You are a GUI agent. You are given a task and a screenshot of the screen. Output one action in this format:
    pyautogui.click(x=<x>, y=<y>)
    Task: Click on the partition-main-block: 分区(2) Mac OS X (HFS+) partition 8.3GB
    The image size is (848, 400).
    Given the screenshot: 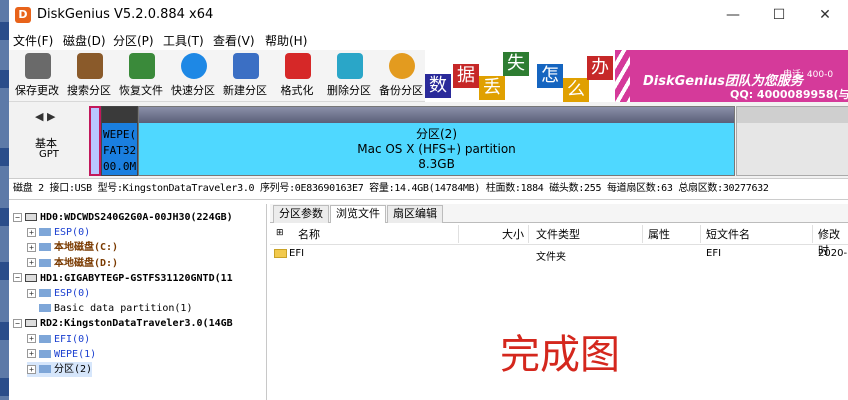 What is the action you would take?
    pyautogui.click(x=436, y=141)
    